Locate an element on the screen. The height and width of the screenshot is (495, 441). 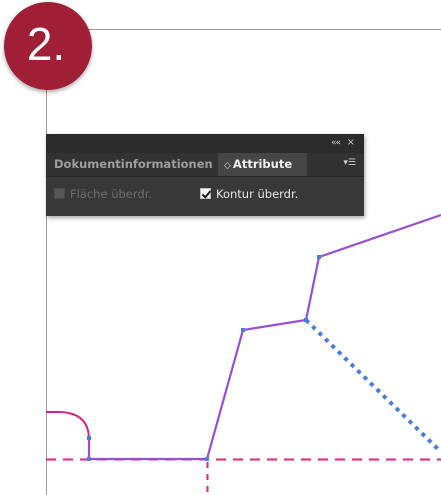
panel-options: Fläche überdr. Kontur überdr. is located at coordinates (205, 196).